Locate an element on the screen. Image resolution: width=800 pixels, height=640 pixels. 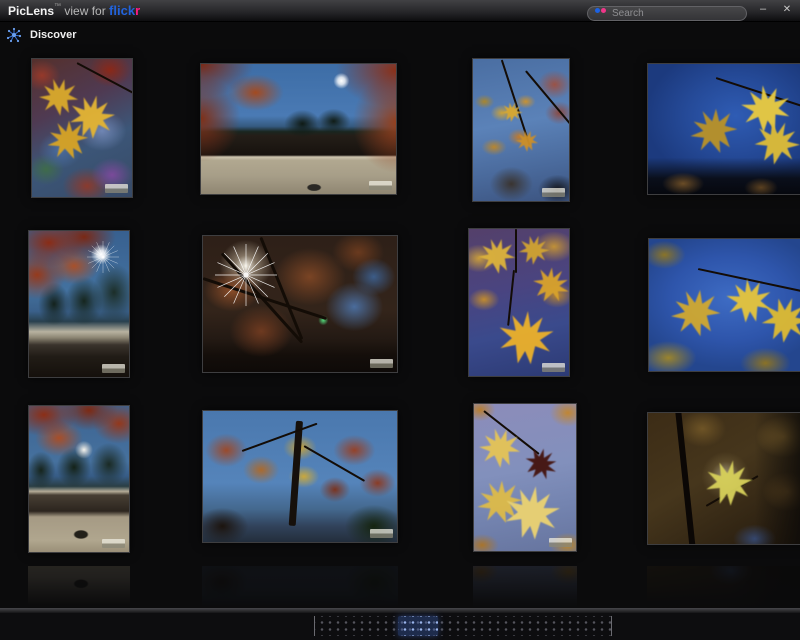
flickr-dot-pink-icon is located at coordinates (603, 10).